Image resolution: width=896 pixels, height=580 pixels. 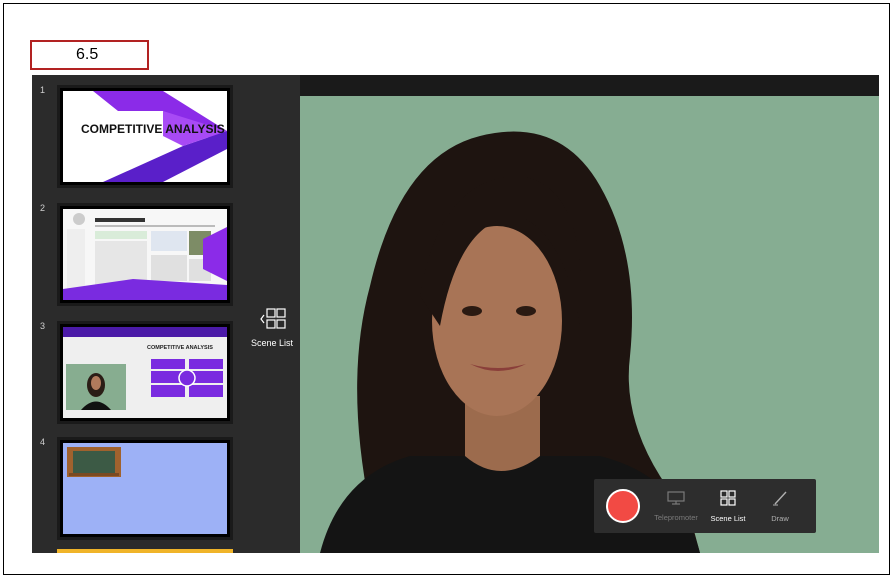 What do you see at coordinates (589, 85) in the screenshot?
I see `top-bar` at bounding box center [589, 85].